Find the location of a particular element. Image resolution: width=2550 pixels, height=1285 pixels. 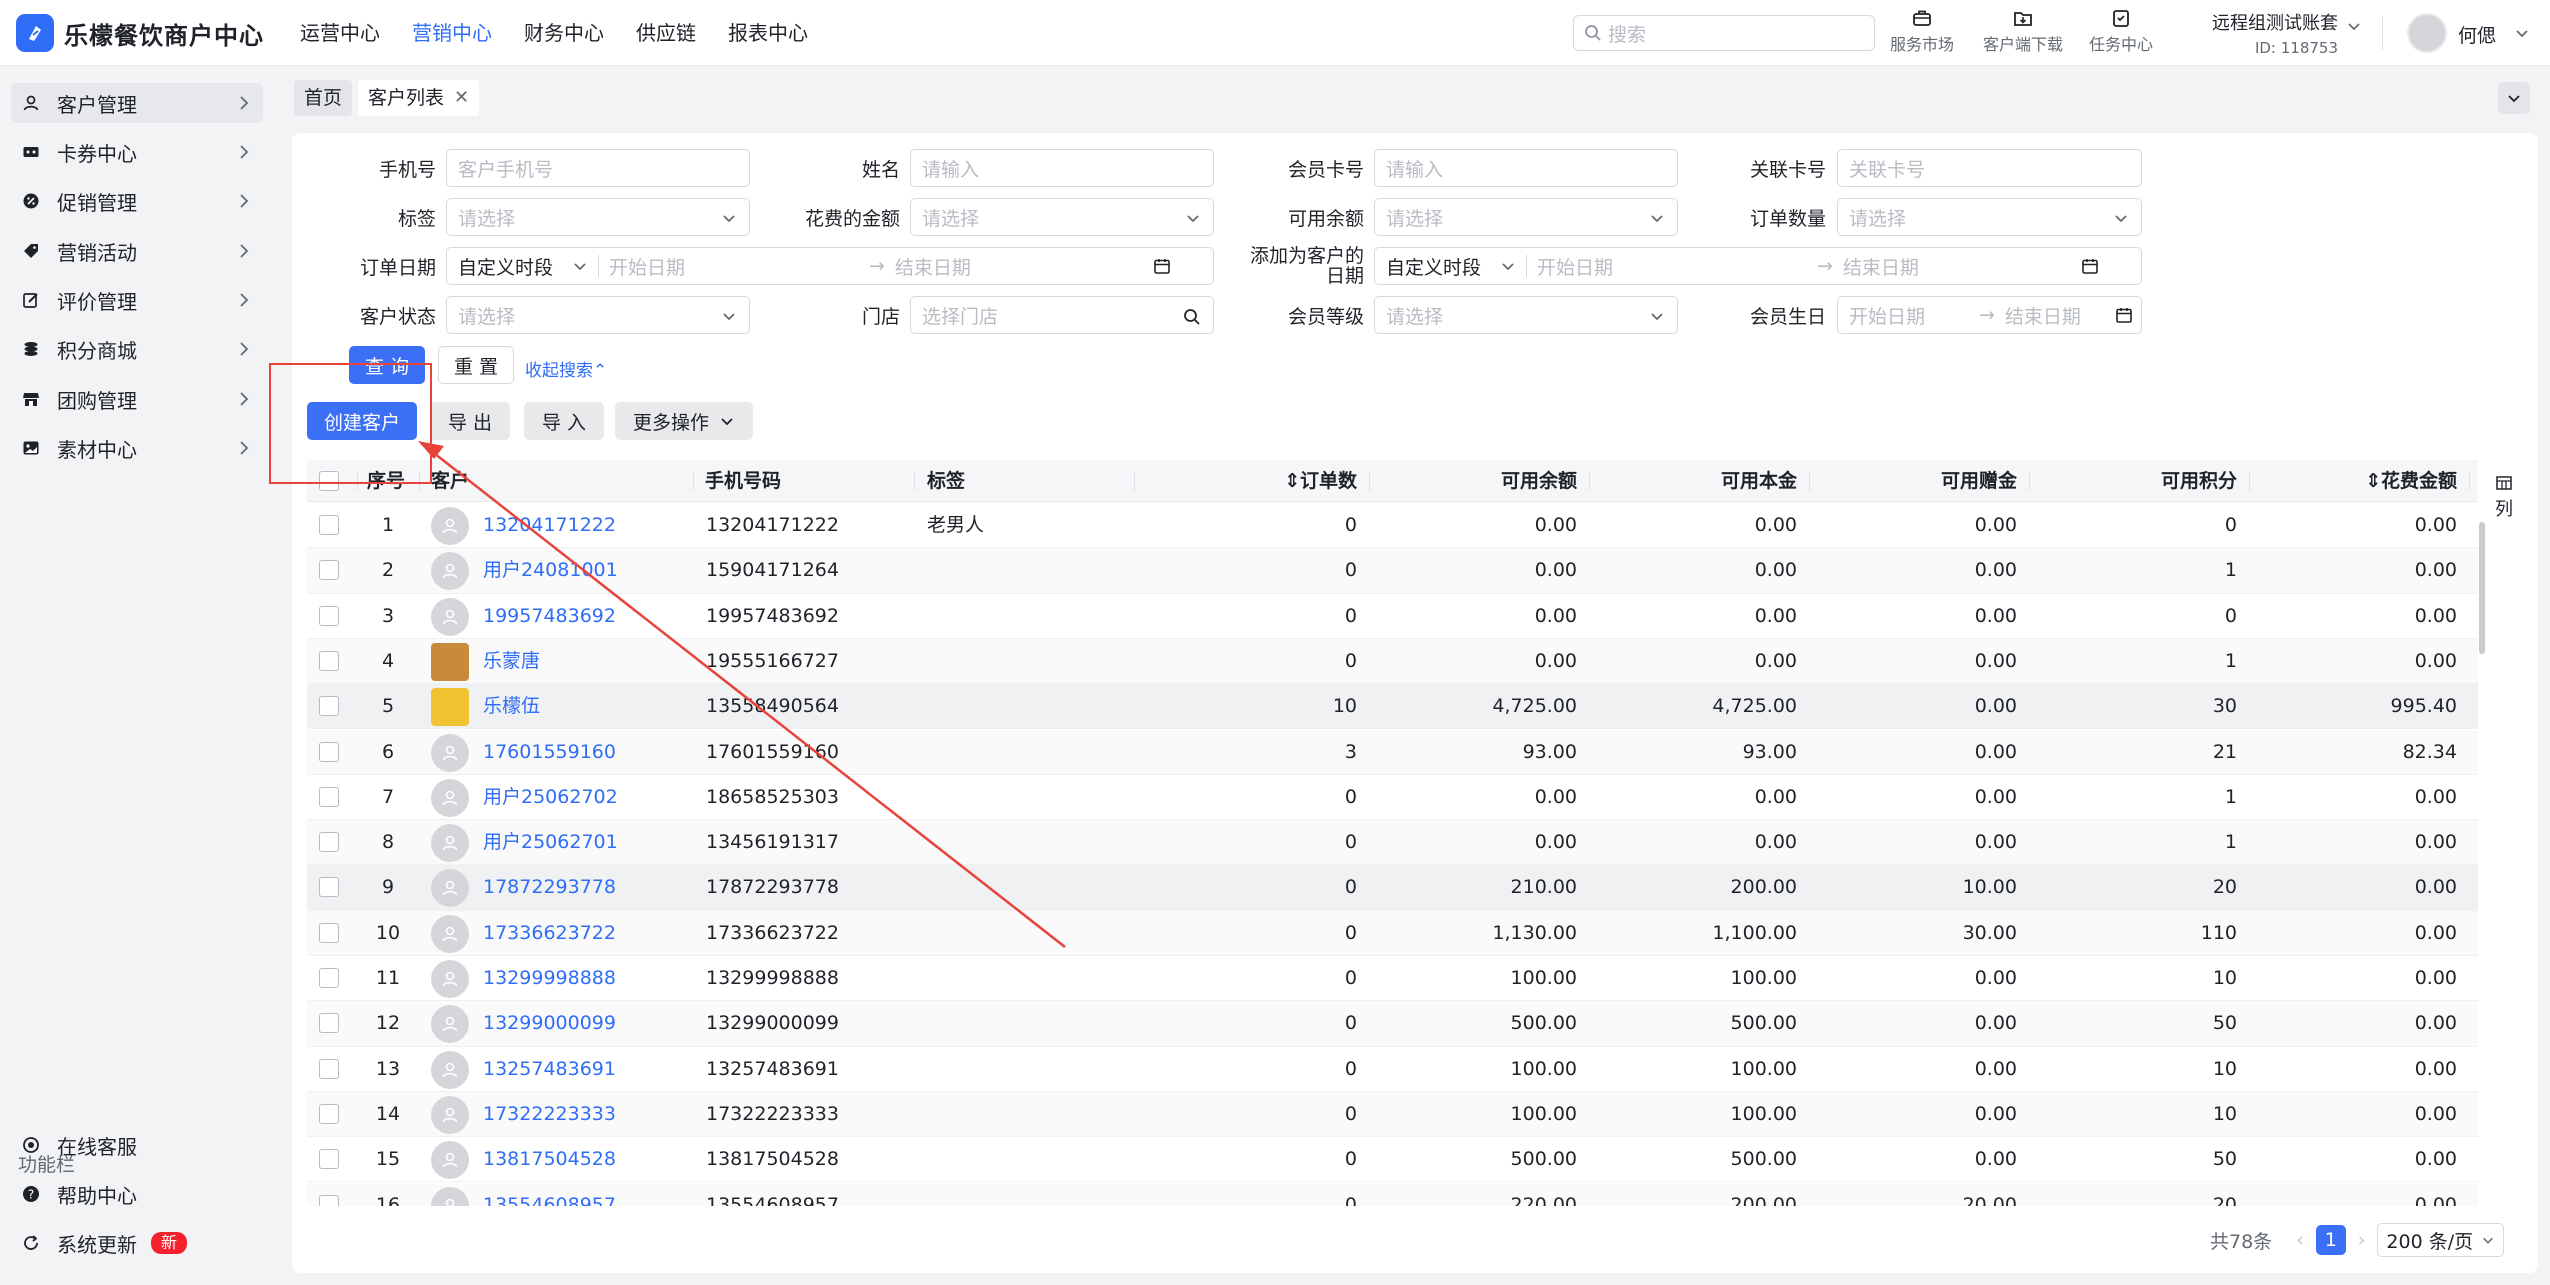

spend-filter-select: 请选择 is located at coordinates (1062, 217).